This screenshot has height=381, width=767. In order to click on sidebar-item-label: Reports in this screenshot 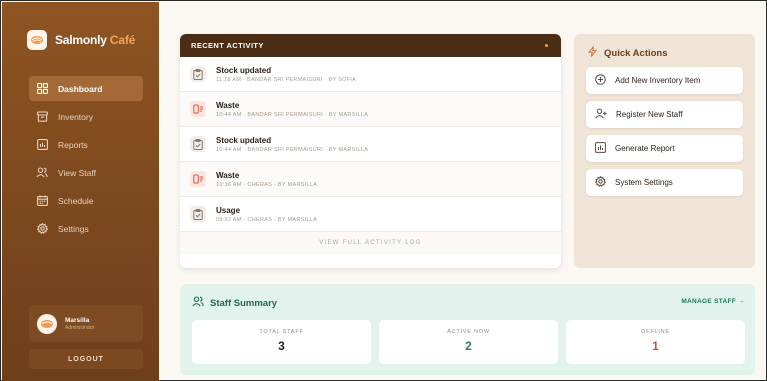, I will do `click(73, 144)`.